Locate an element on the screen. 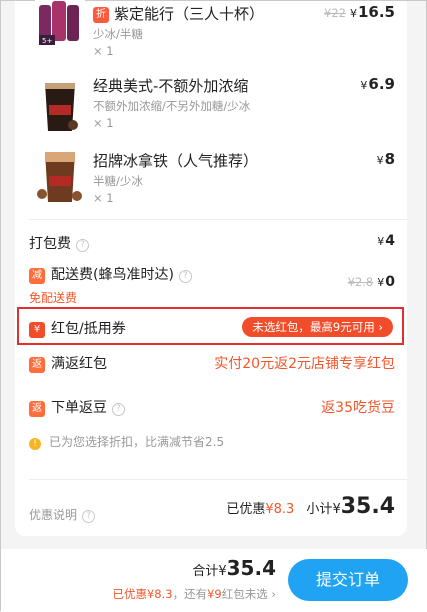 The width and height of the screenshot is (427, 612). item-name: 招牌冰拿铁（人气推荐） is located at coordinates (176, 161).